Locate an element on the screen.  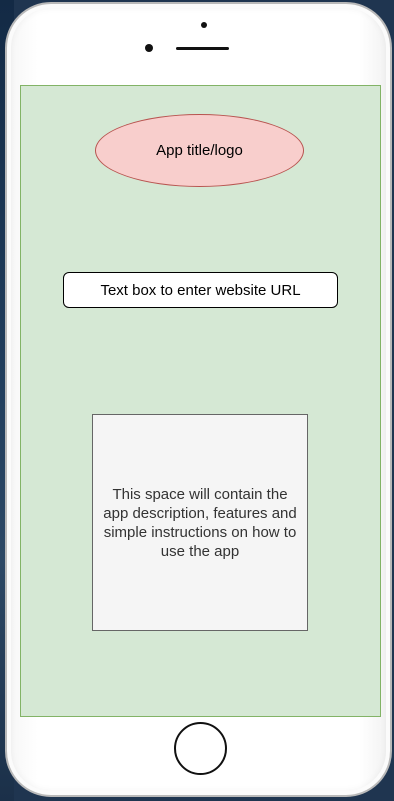
home-button is located at coordinates (200, 748).